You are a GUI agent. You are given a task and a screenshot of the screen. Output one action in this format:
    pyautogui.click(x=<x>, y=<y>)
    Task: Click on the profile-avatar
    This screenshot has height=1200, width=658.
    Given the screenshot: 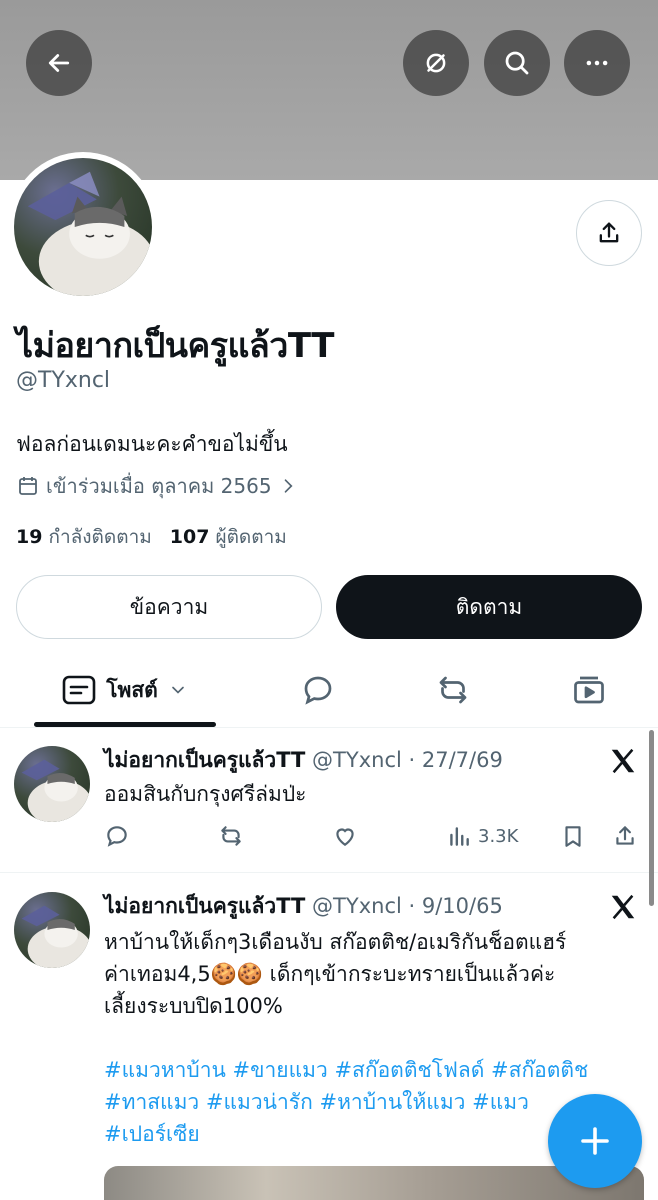 What is the action you would take?
    pyautogui.click(x=83, y=227)
    